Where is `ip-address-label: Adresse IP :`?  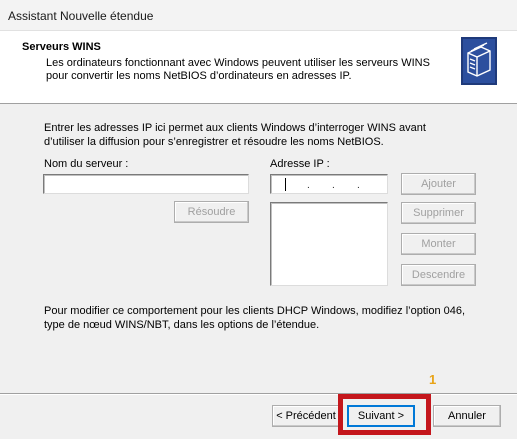
ip-address-label: Adresse IP : is located at coordinates (300, 164).